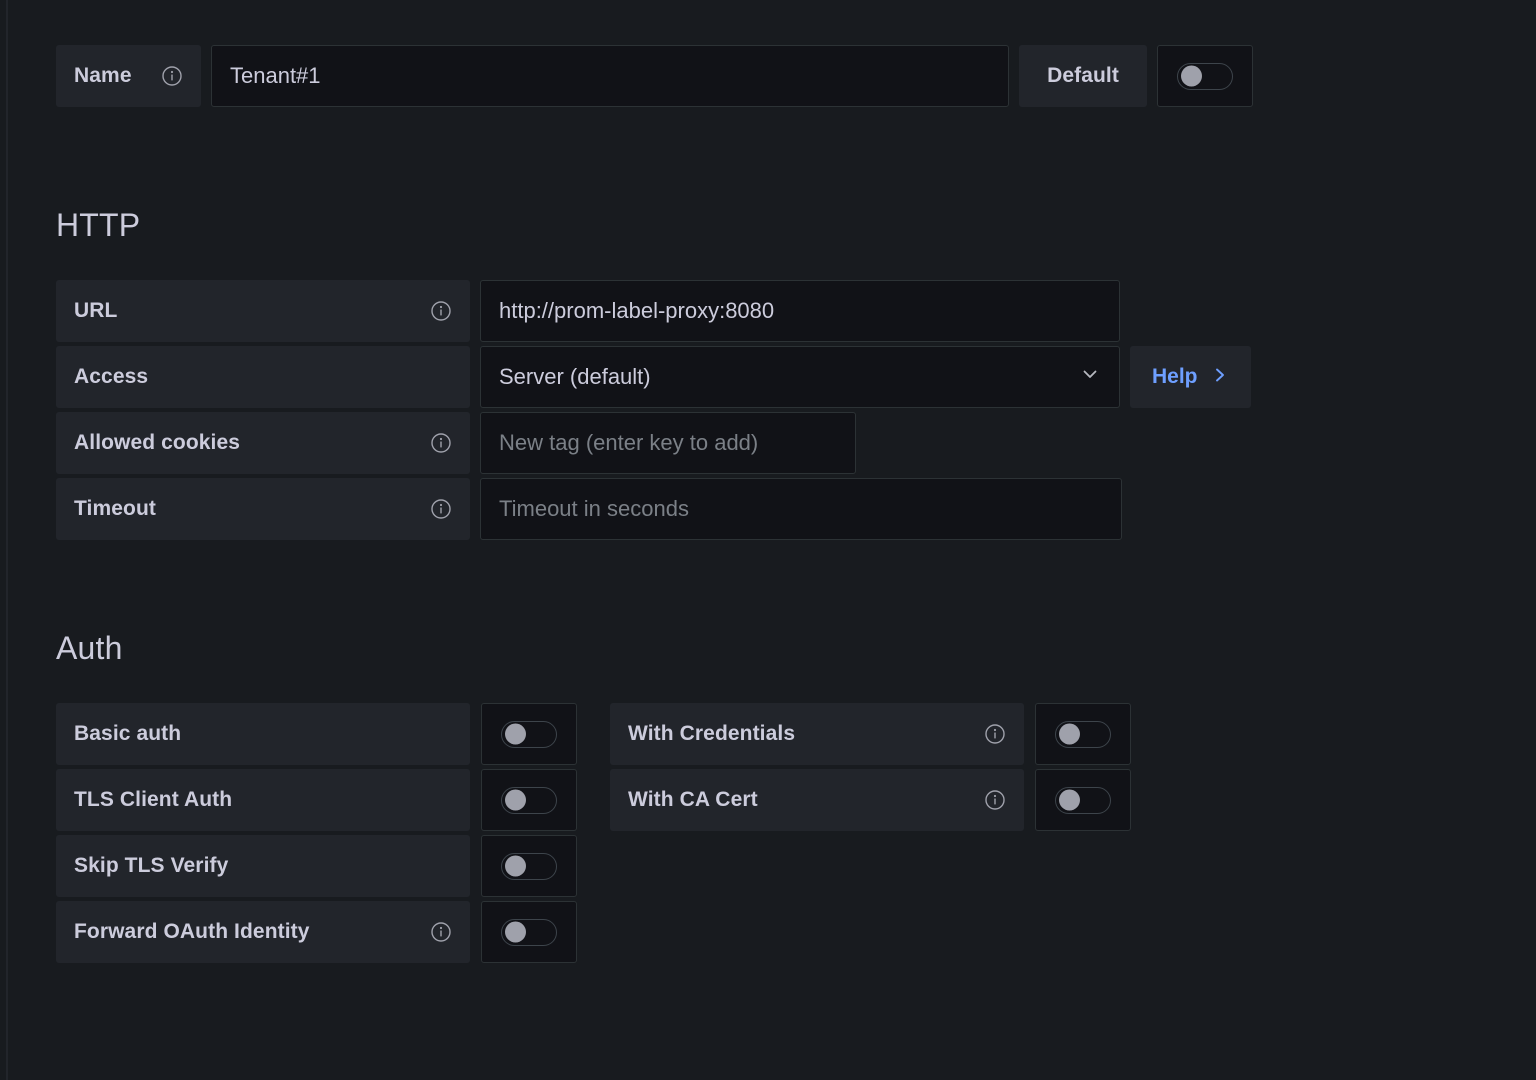 The height and width of the screenshot is (1080, 1536). What do you see at coordinates (1220, 377) in the screenshot?
I see `chevron-right-icon` at bounding box center [1220, 377].